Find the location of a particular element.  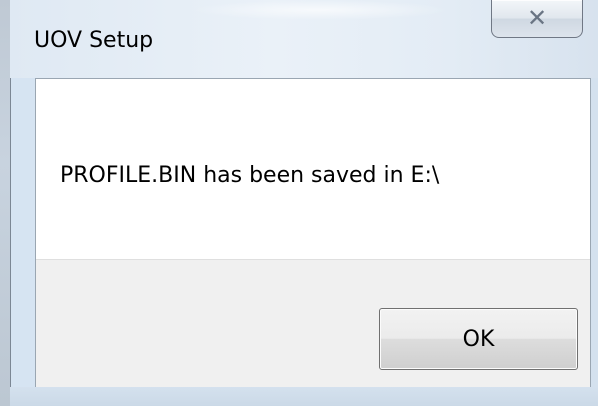

window-title: UOV Setup is located at coordinates (94, 40).